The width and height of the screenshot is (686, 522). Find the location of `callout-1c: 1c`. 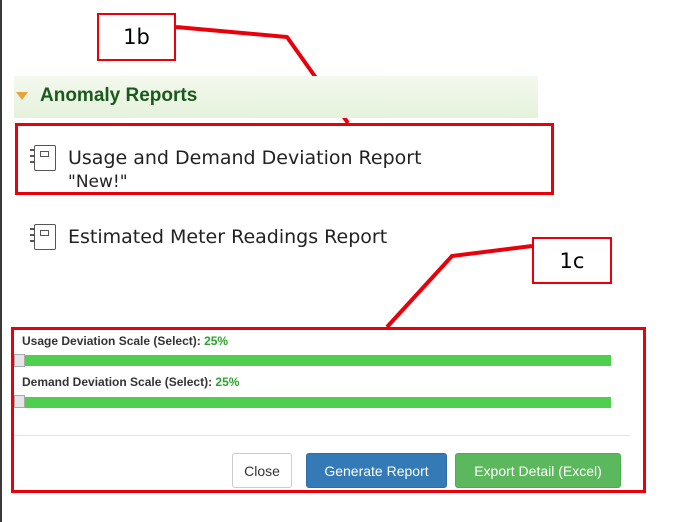

callout-1c: 1c is located at coordinates (572, 260).